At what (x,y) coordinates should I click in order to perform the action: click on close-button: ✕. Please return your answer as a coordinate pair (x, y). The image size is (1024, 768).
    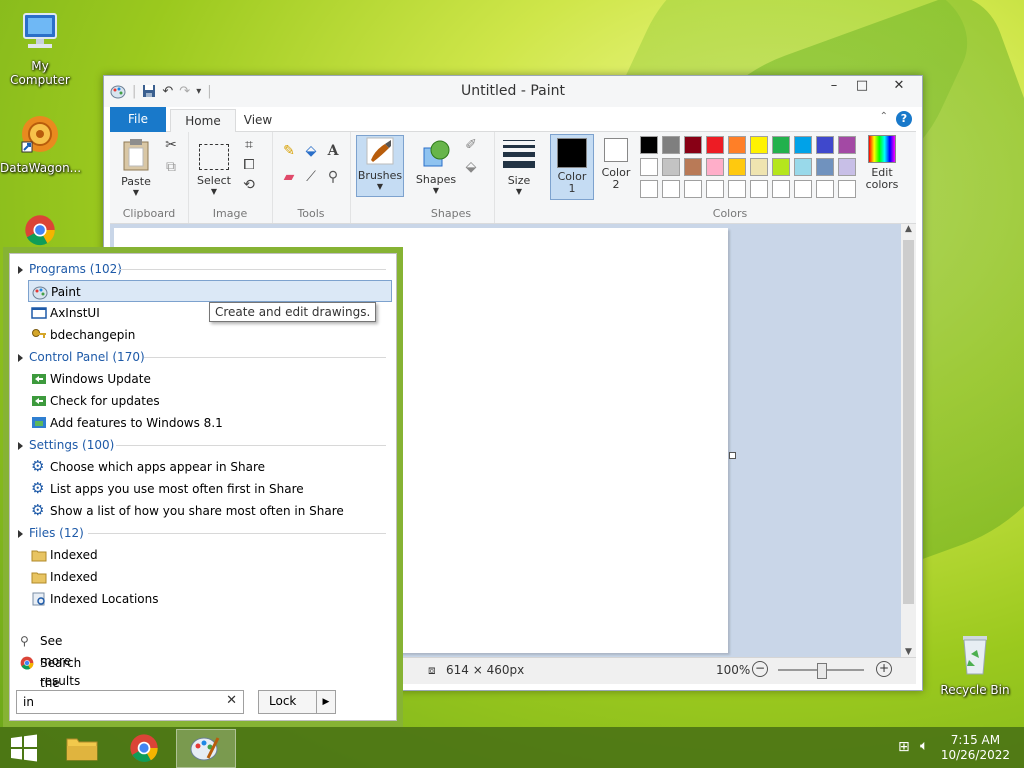
    Looking at the image, I should click on (899, 87).